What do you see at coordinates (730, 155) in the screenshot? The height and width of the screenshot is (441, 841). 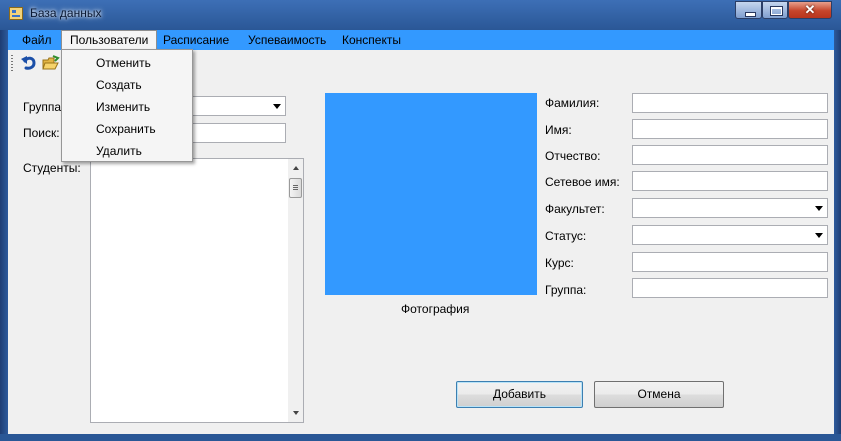 I see `patronymic-field` at bounding box center [730, 155].